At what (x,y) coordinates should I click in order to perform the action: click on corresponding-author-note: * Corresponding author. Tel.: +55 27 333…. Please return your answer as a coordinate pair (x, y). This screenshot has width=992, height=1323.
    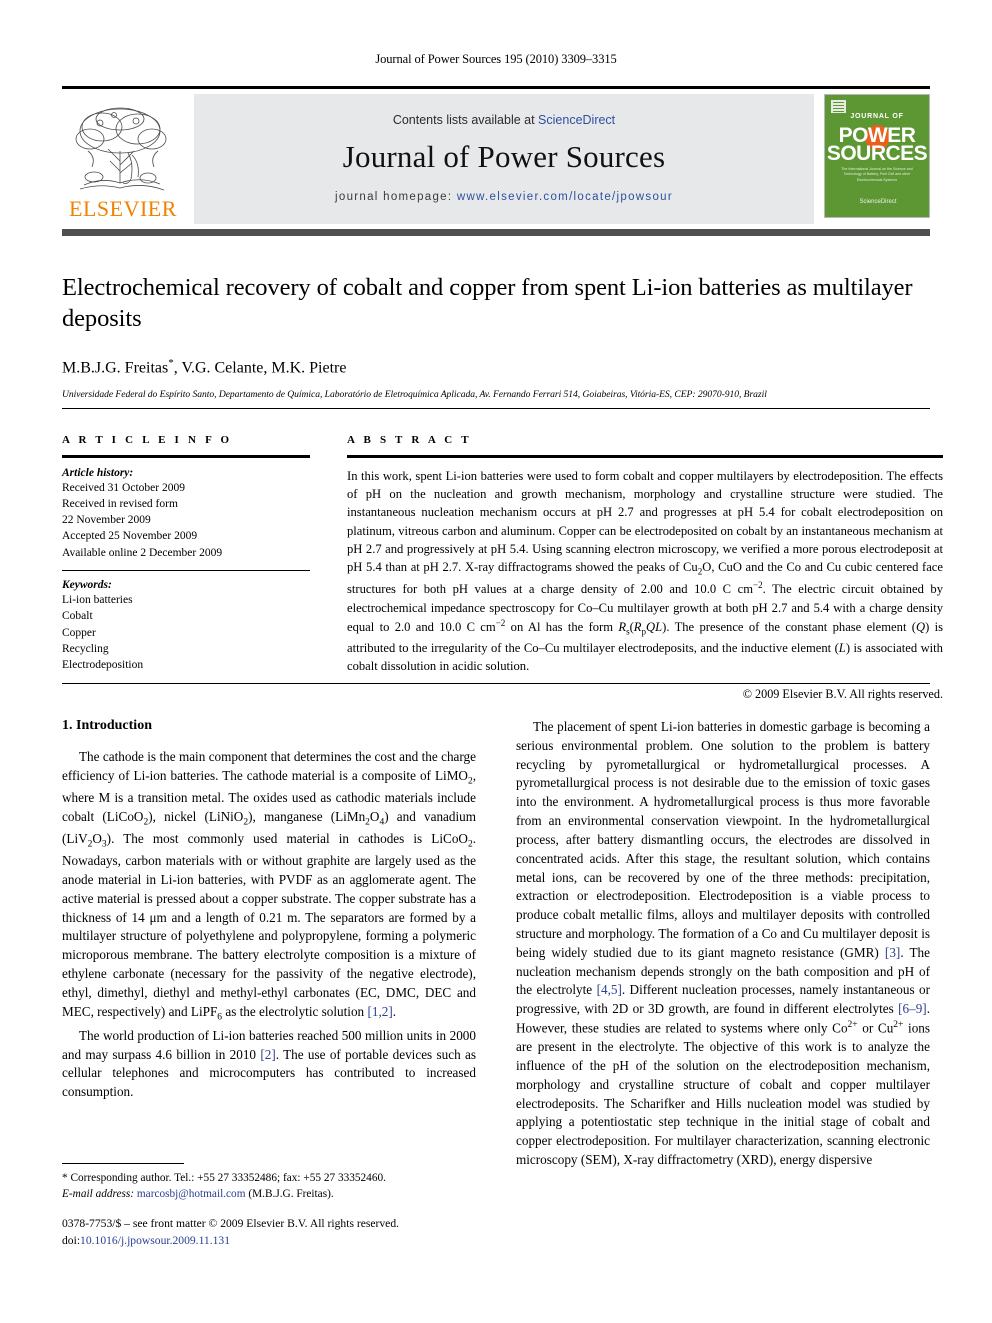
    Looking at the image, I should click on (224, 1178).